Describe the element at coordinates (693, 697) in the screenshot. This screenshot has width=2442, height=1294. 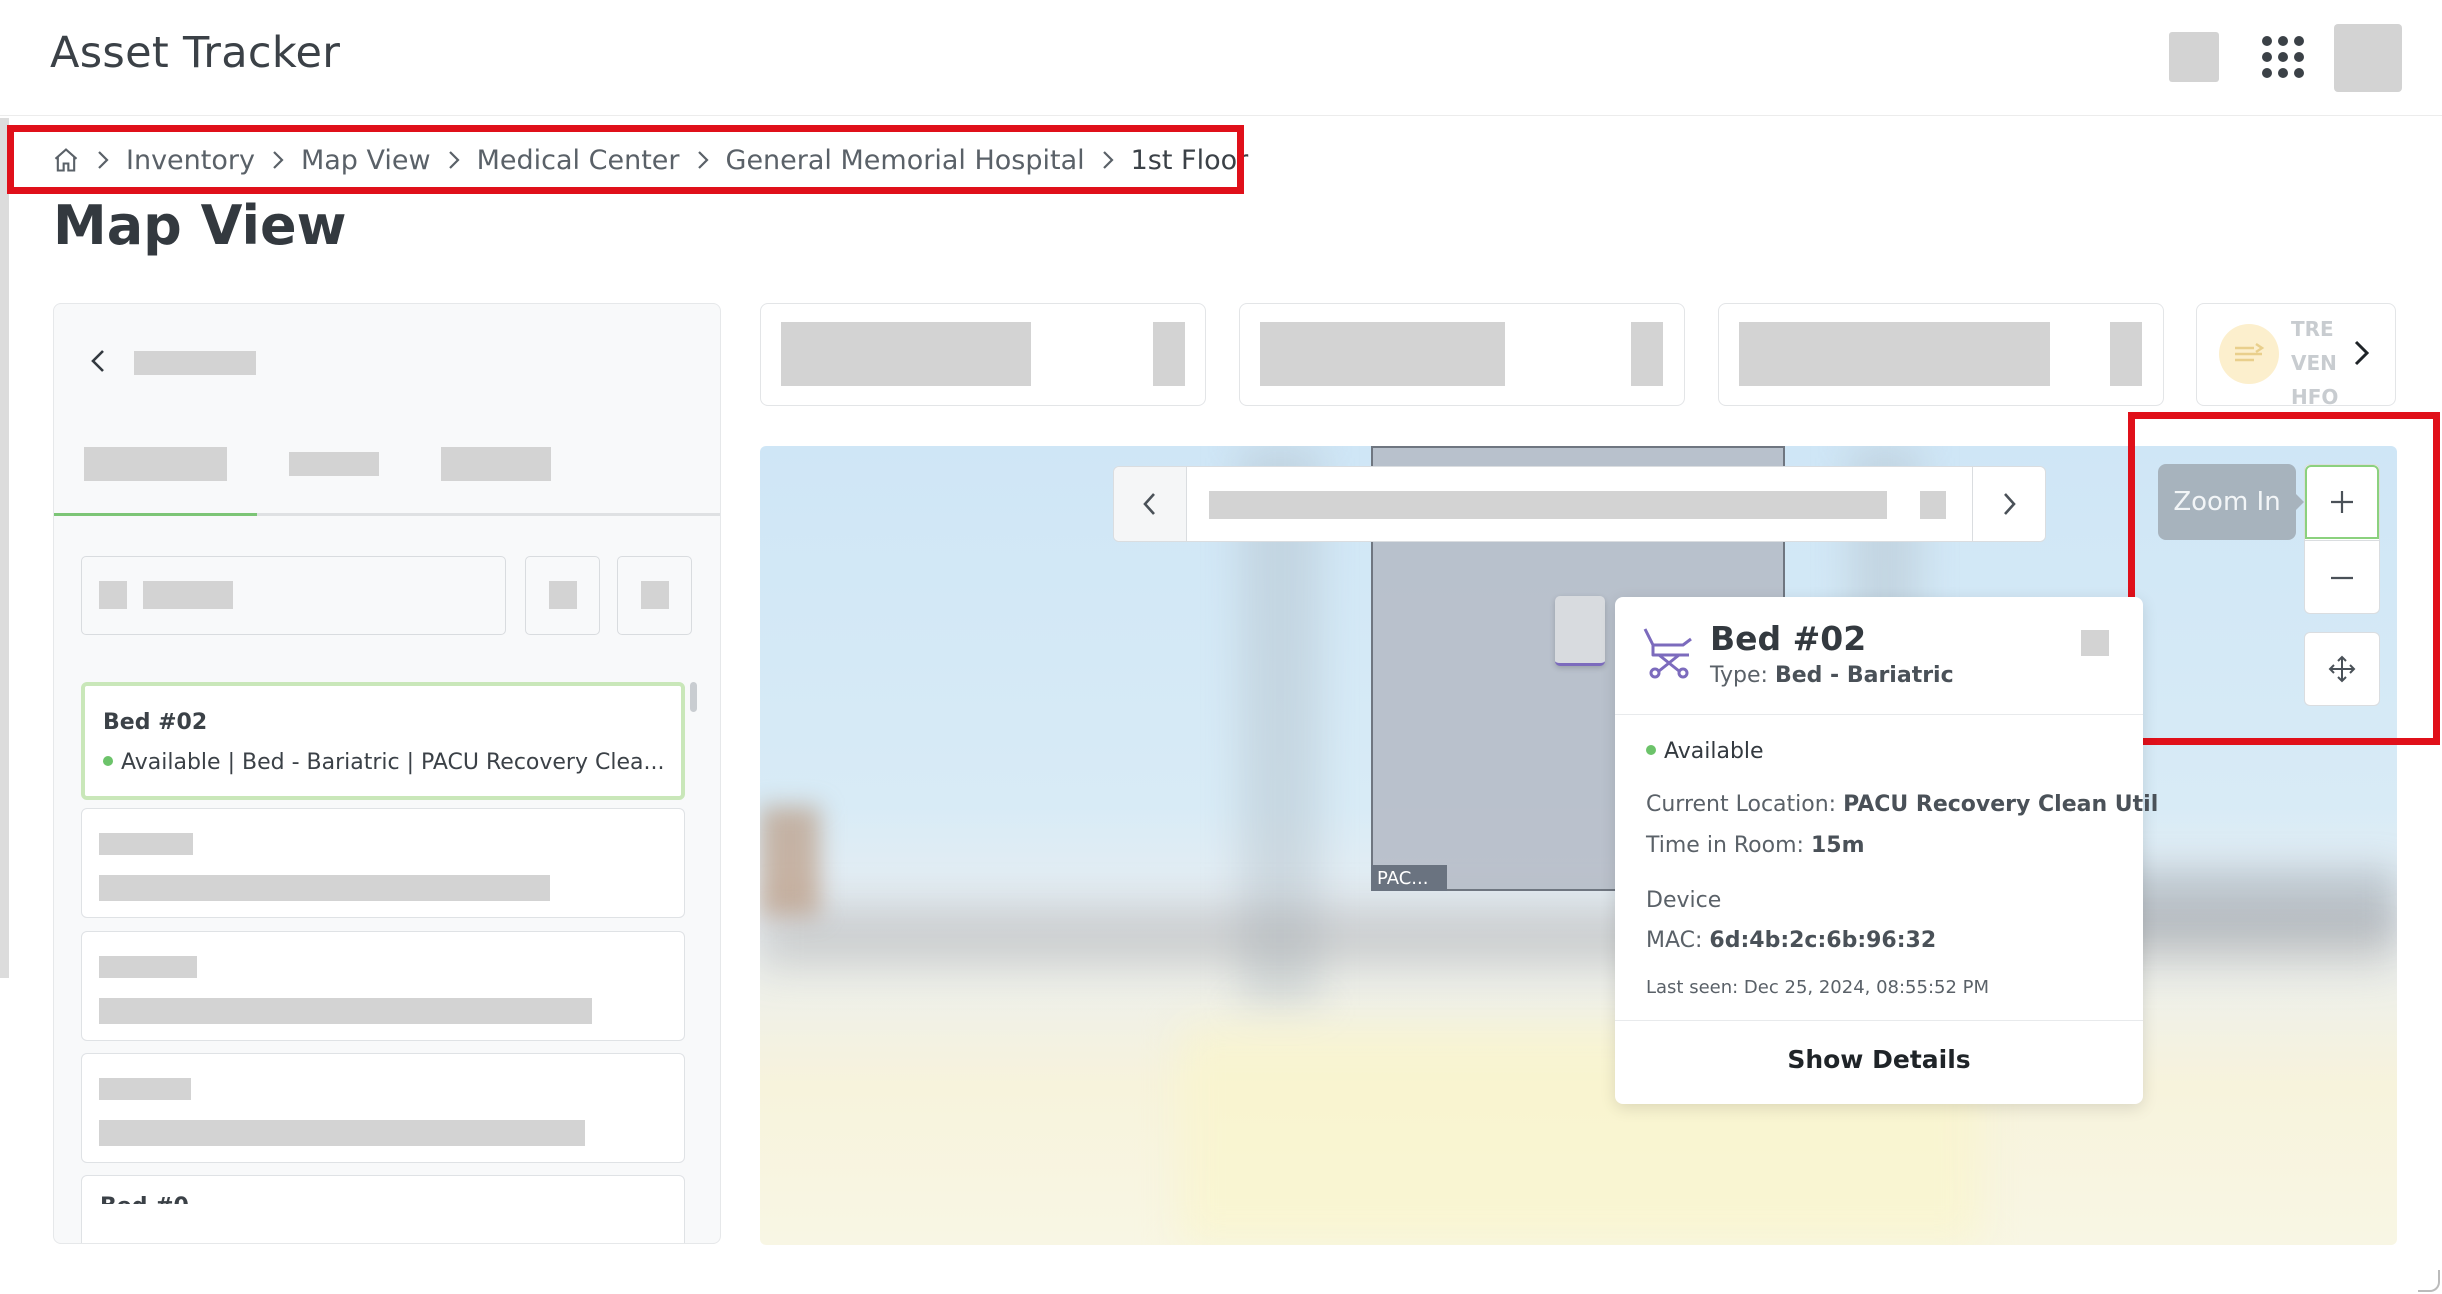
I see `list-scrollbar` at that location.